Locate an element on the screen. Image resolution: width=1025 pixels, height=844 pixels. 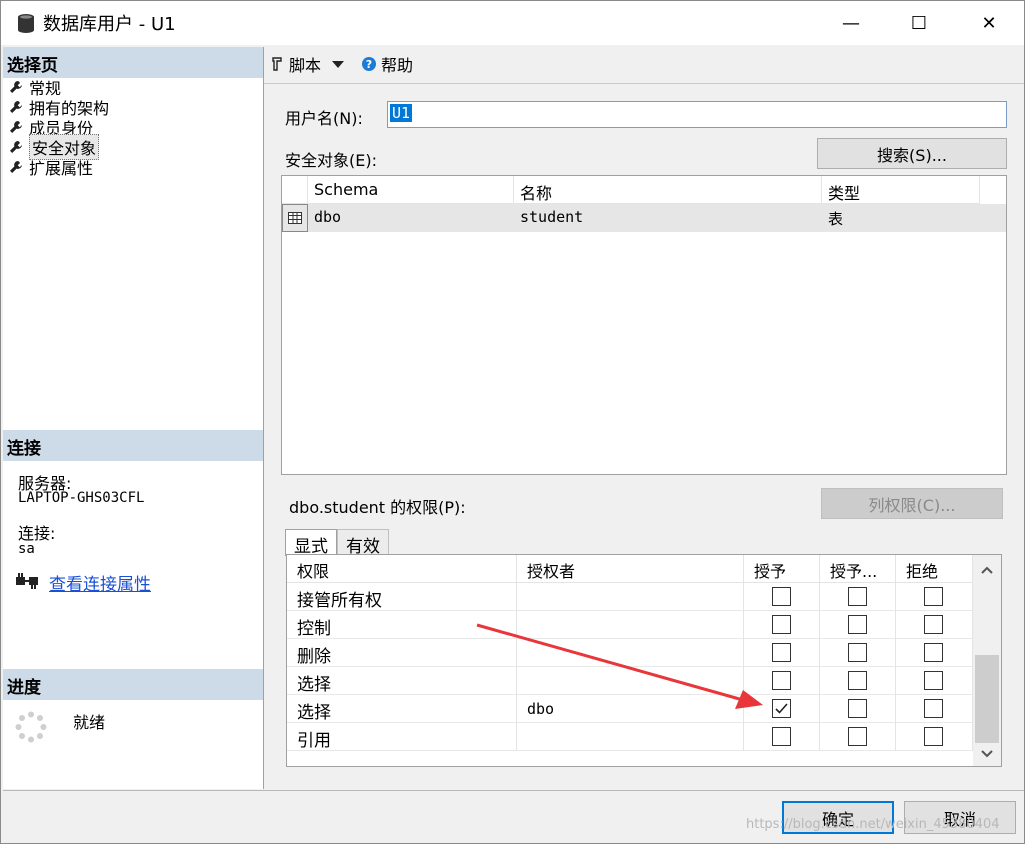
checkmark-icon is located at coordinates (781, 708).